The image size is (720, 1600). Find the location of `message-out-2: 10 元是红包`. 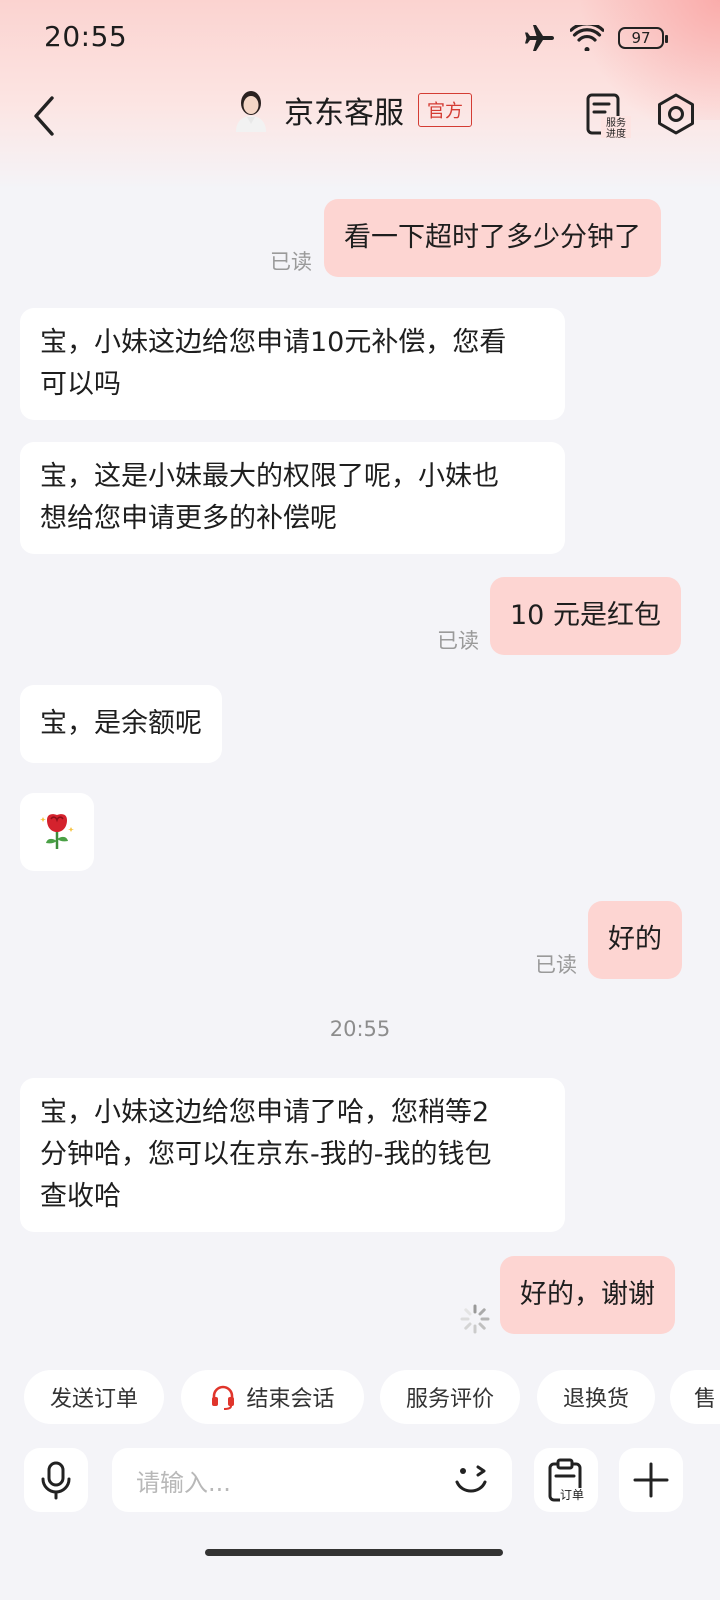

message-out-2: 10 元是红包 is located at coordinates (585, 616).